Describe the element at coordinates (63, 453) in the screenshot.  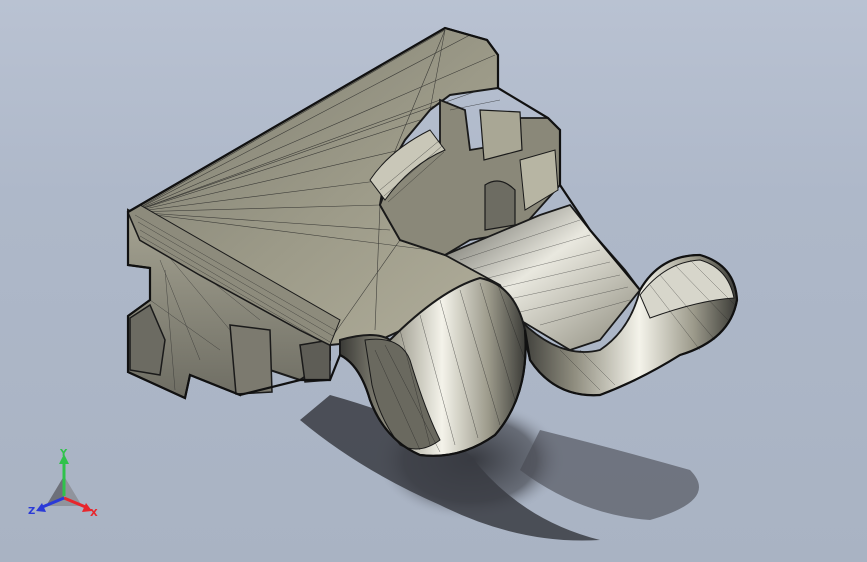
I see `y-axis-label: Y` at that location.